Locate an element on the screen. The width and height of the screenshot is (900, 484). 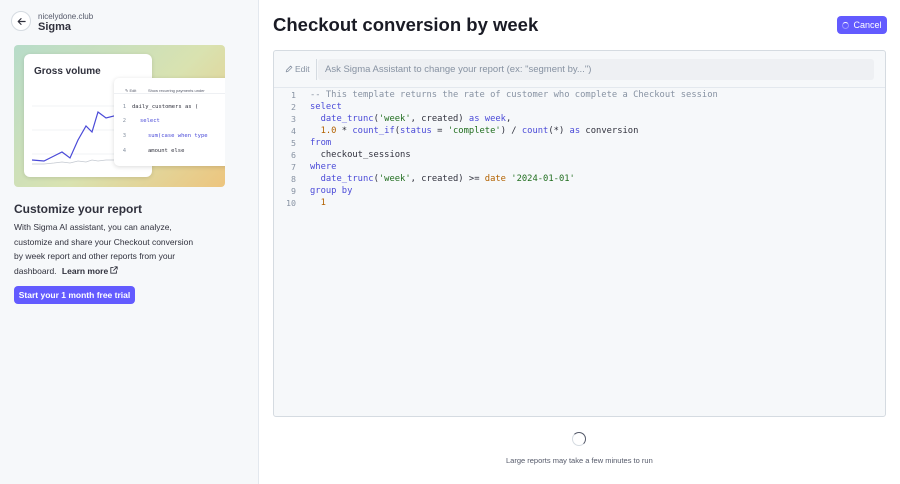
code-text: select is located at coordinates (326, 107).